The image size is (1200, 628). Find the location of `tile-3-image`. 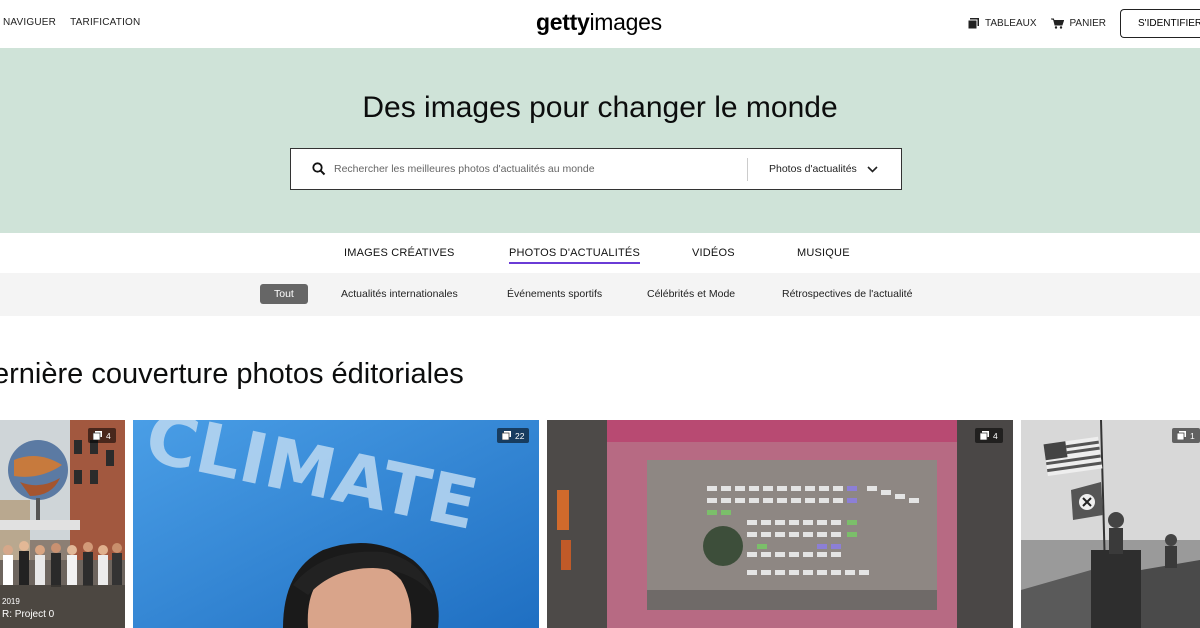

tile-3-image is located at coordinates (780, 524).